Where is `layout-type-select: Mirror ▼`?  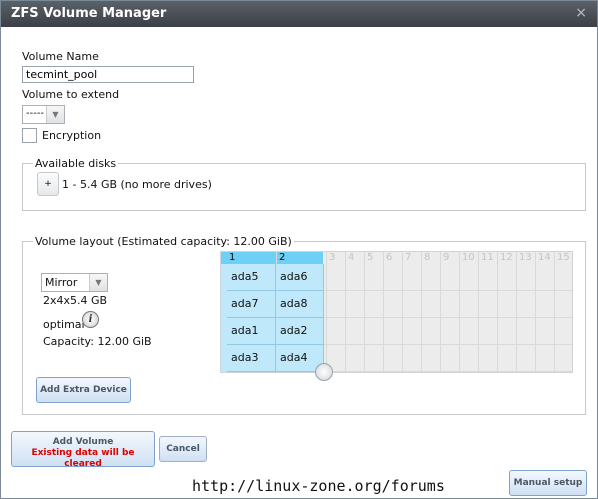 layout-type-select: Mirror ▼ is located at coordinates (74, 282).